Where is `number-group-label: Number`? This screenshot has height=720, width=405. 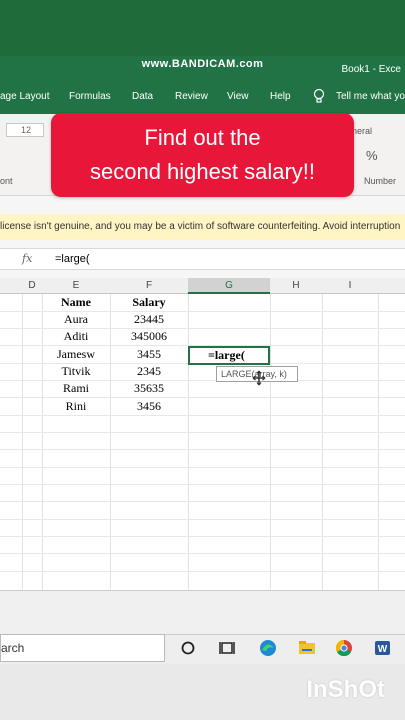 number-group-label: Number is located at coordinates (380, 181).